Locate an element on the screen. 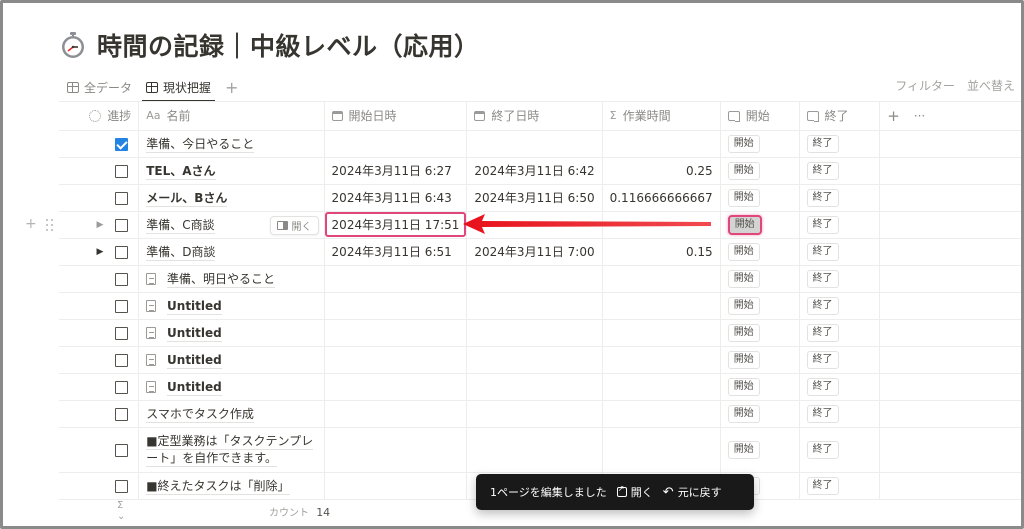 The image size is (1024, 529). name-cell: ■定型業務は「タスクテンプレート」を自作できます。 is located at coordinates (231, 450).